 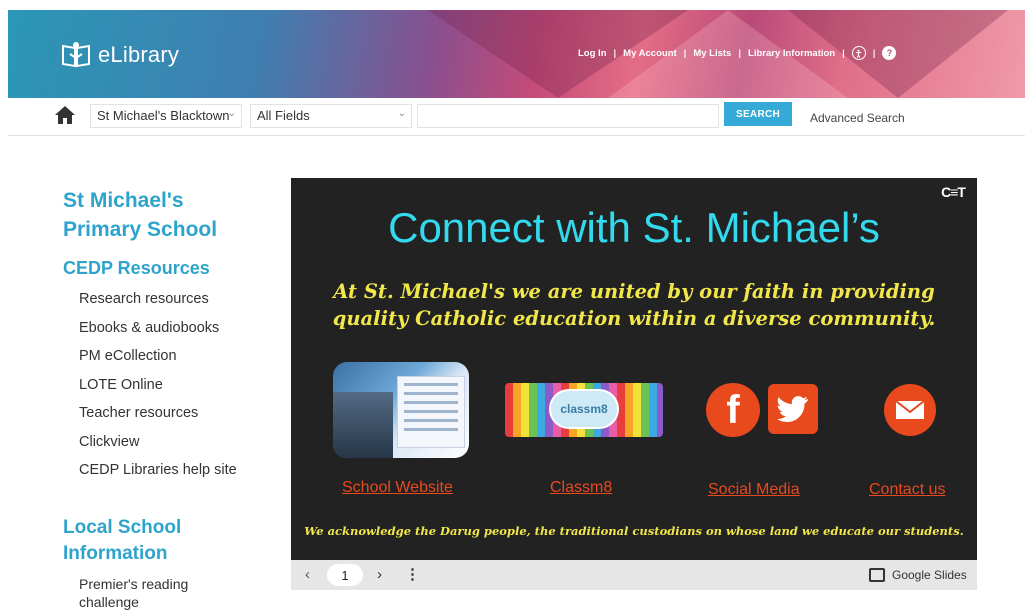 What do you see at coordinates (379, 574) in the screenshot?
I see `next-slide-button: ›` at bounding box center [379, 574].